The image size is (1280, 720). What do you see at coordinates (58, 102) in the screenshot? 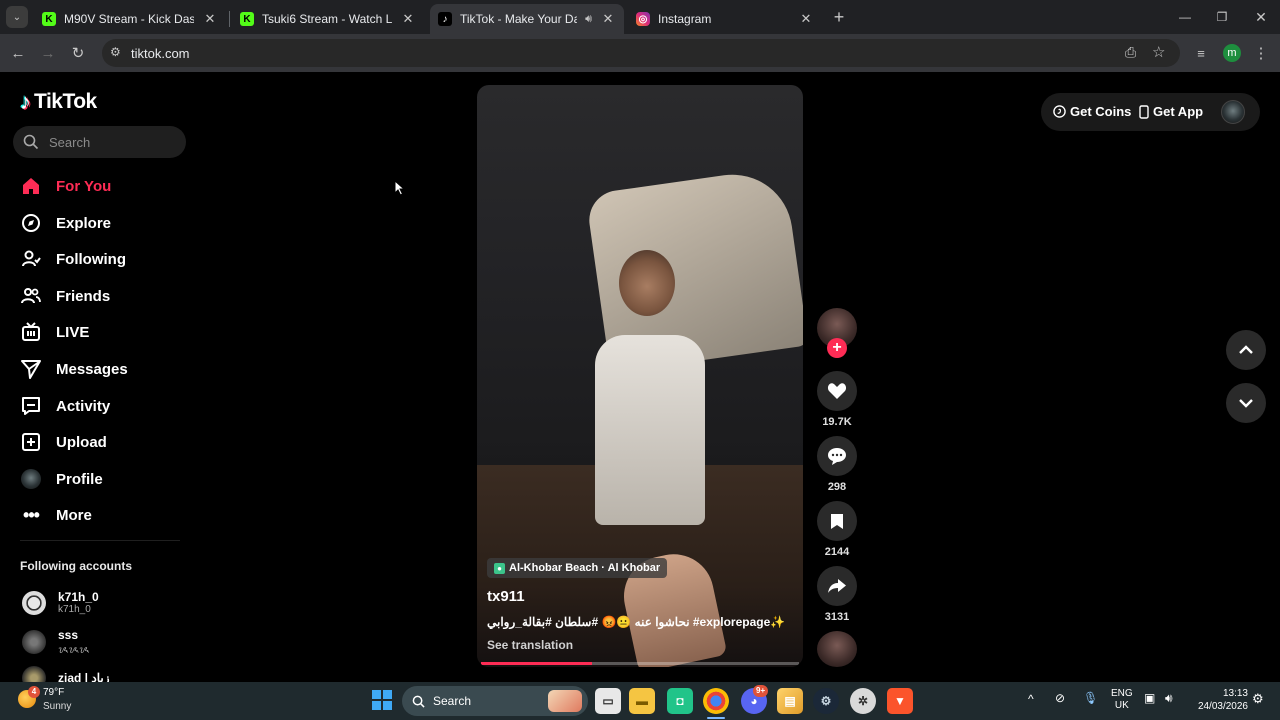
I see `tiktok-logo: ♪ TikTok` at bounding box center [58, 102].